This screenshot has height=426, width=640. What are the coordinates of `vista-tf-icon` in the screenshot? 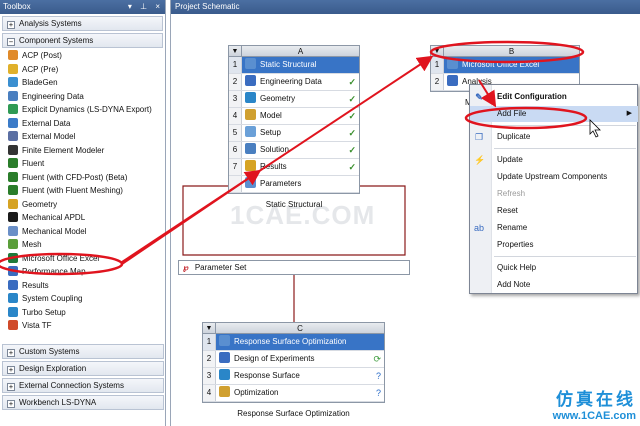 It's located at (13, 325).